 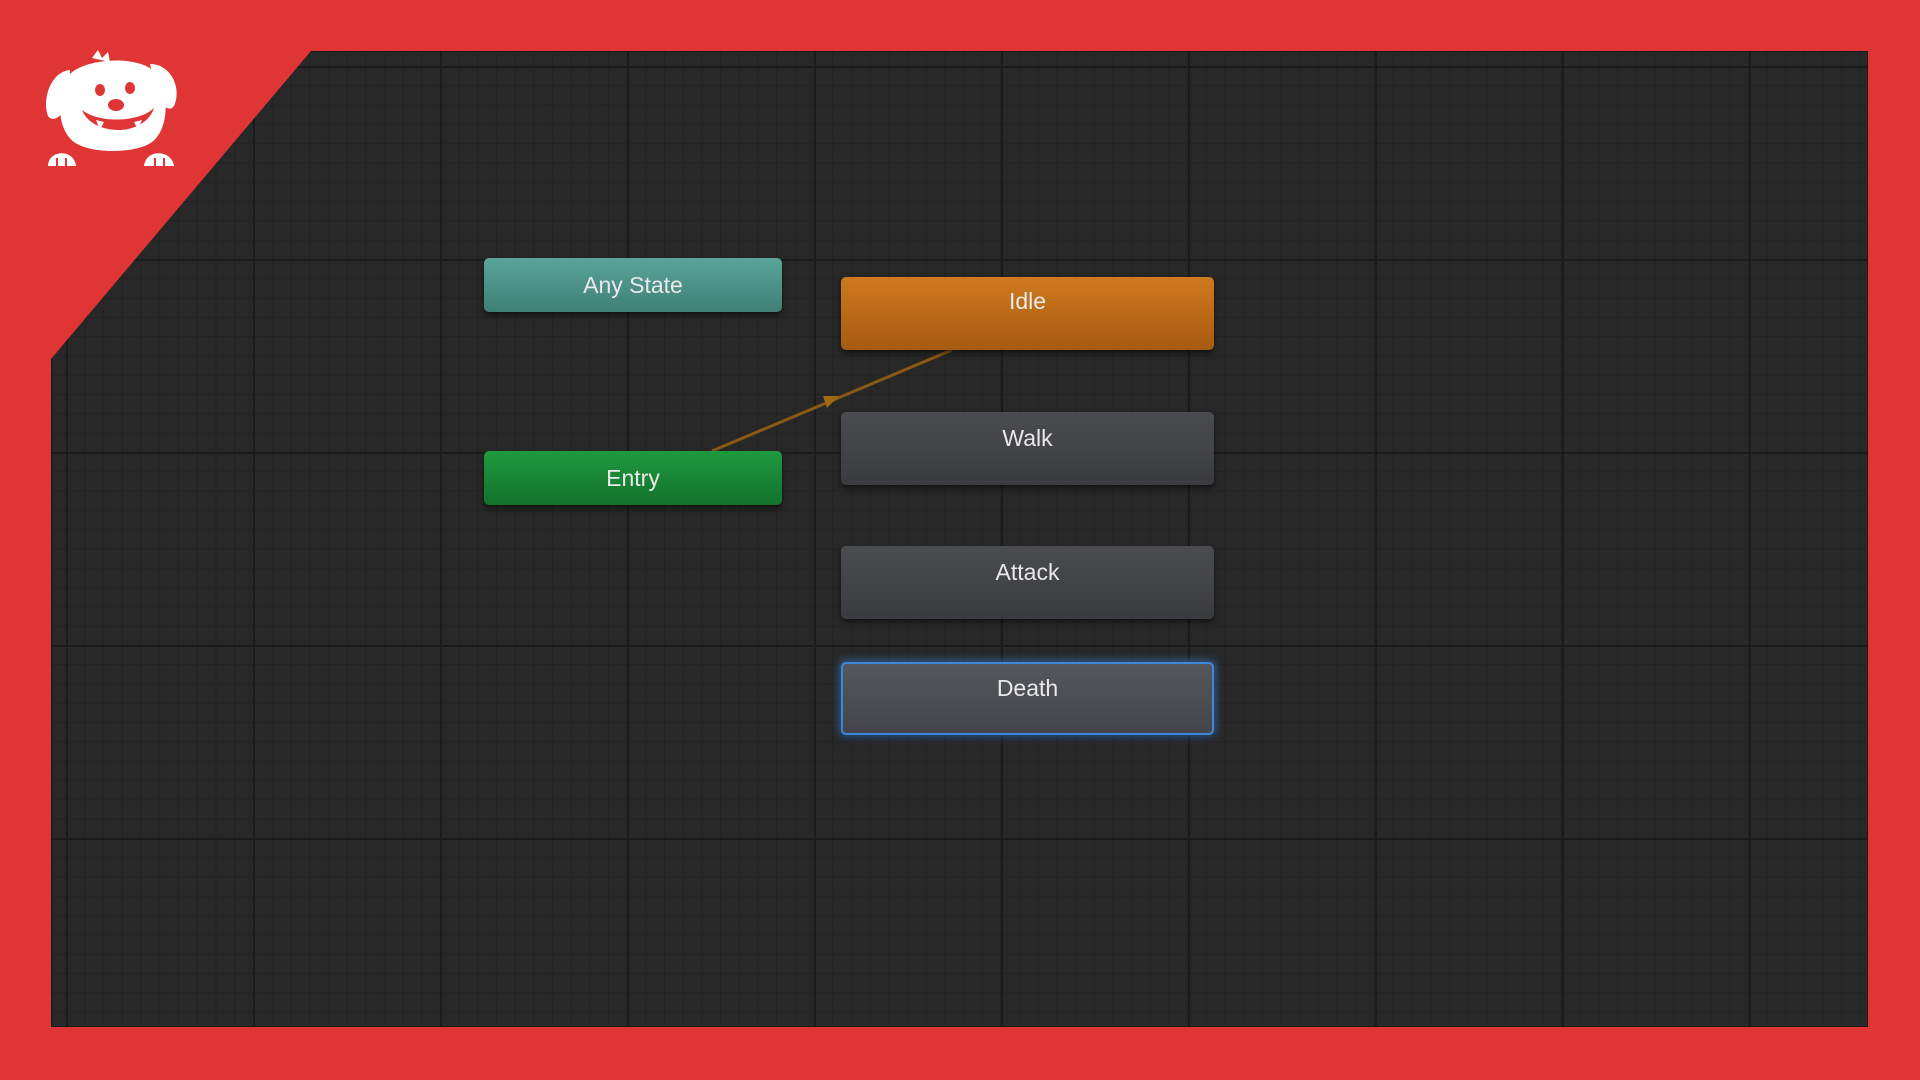 I want to click on state-node-idle: Idle, so click(x=1027, y=313).